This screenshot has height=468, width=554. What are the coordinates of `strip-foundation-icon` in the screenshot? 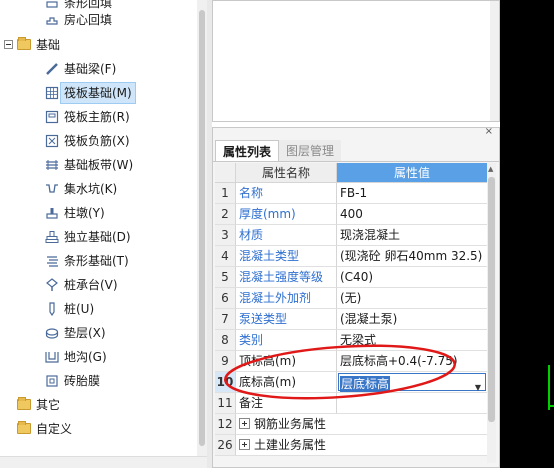 It's located at (52, 261).